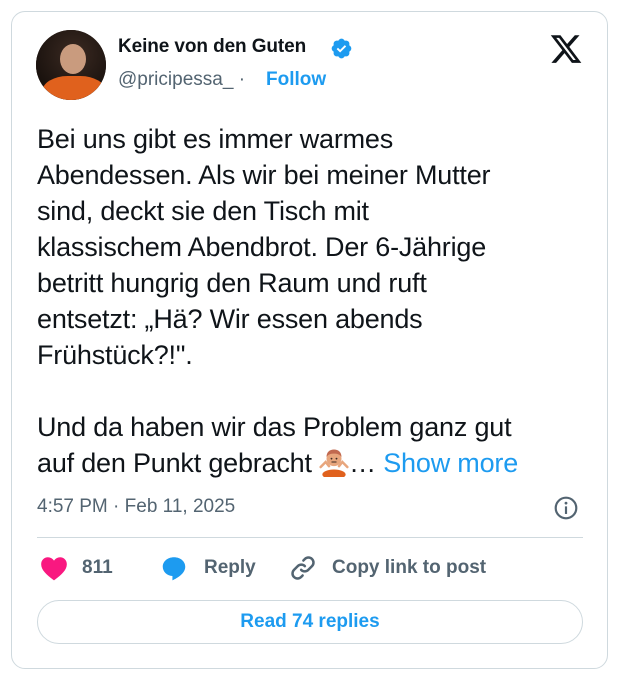 Image resolution: width=620 pixels, height=682 pixels. I want to click on copy-link-label: Copy link to post, so click(409, 567).